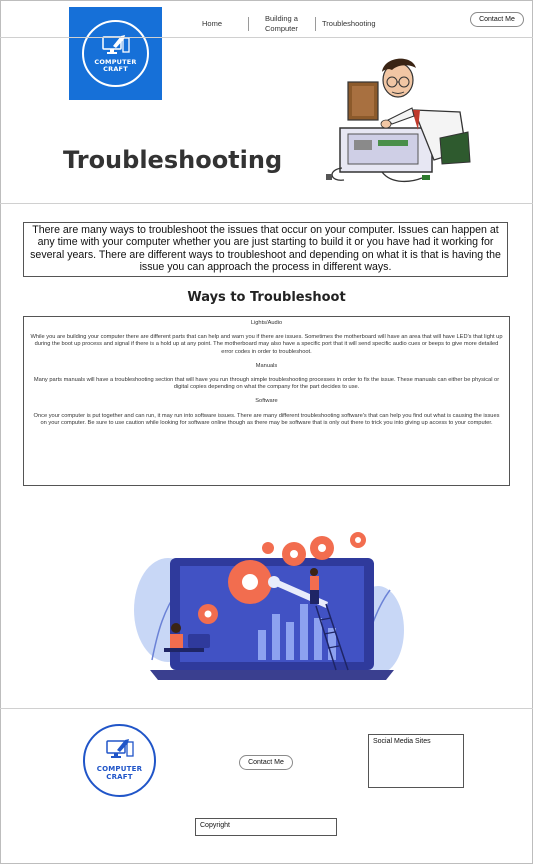 This screenshot has width=533, height=864. Describe the element at coordinates (212, 24) in the screenshot. I see `nav-home-link: Home` at that location.